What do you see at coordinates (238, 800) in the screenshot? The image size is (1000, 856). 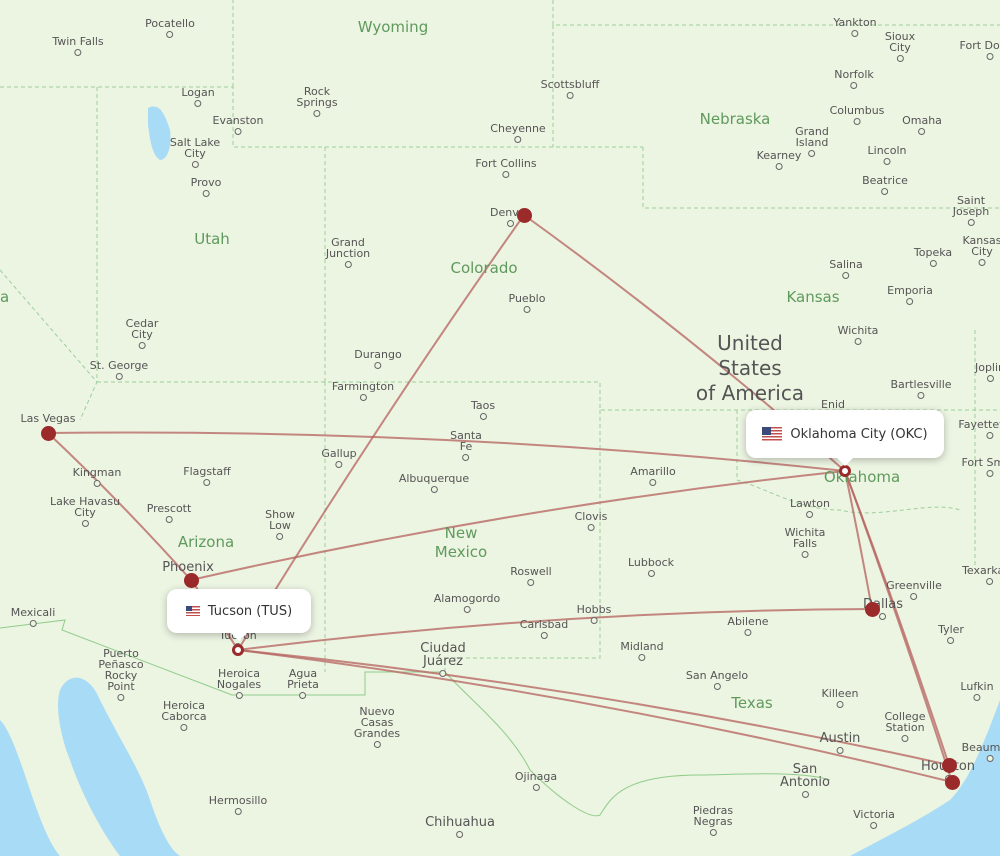 I see `city-name: Hermosillo` at bounding box center [238, 800].